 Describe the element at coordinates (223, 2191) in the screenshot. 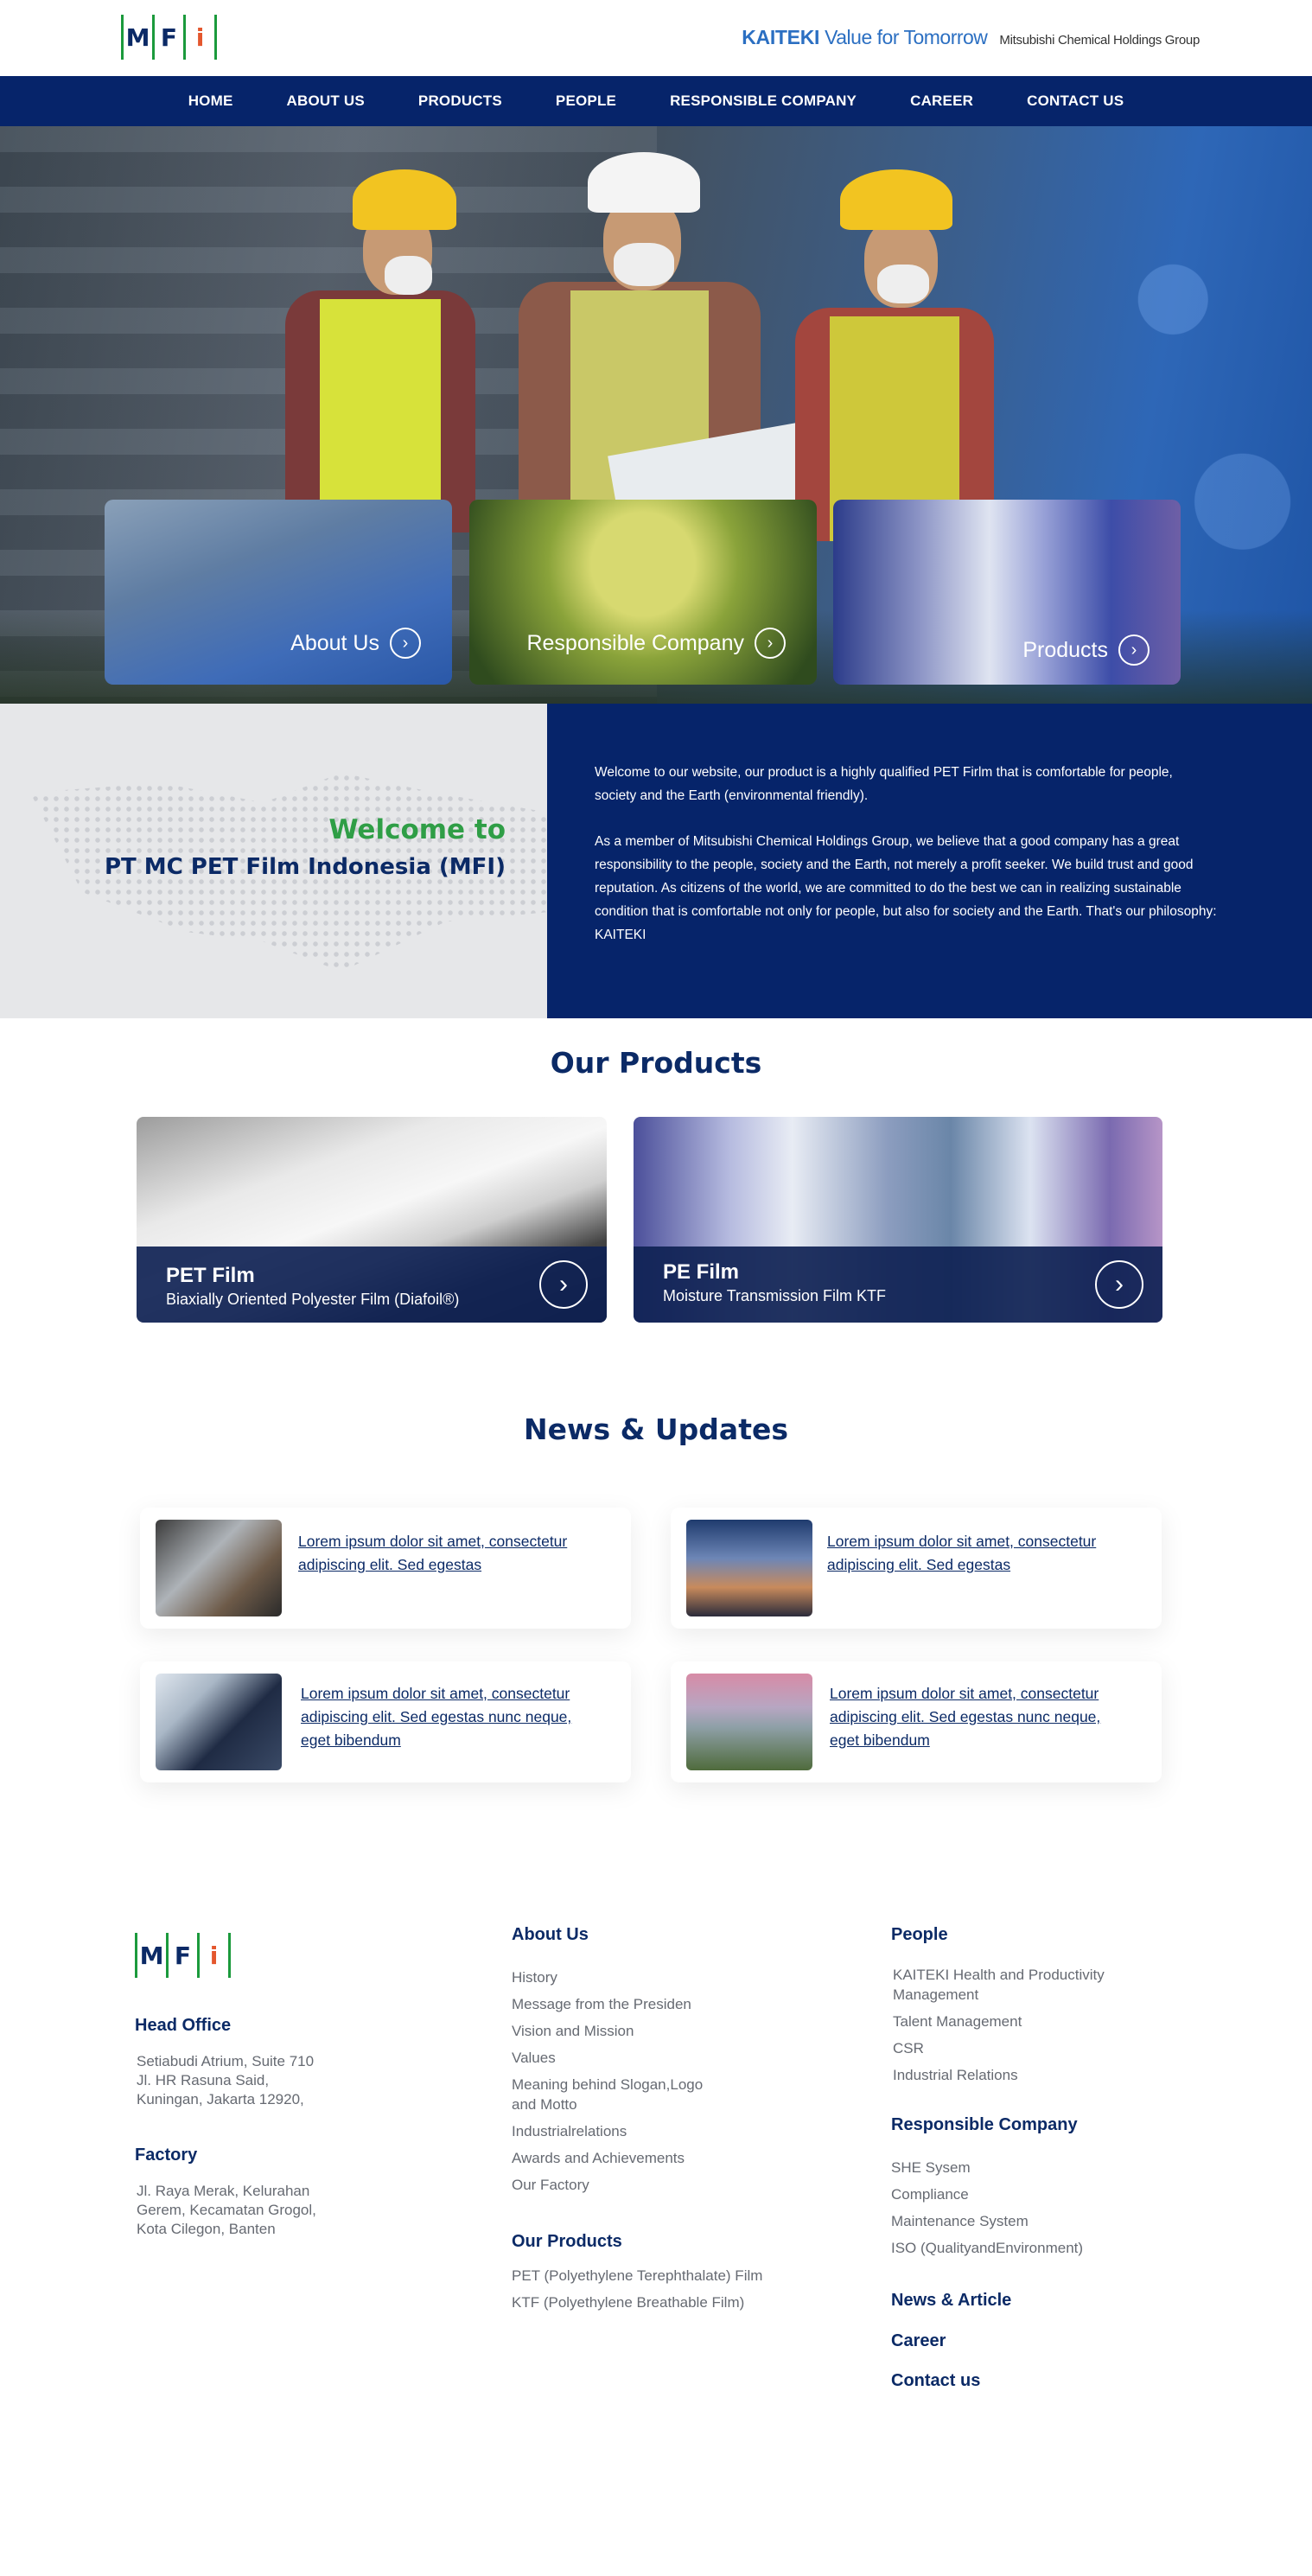

I see `factory-line-1: Jl. Raya Merak, Kelurahan` at that location.